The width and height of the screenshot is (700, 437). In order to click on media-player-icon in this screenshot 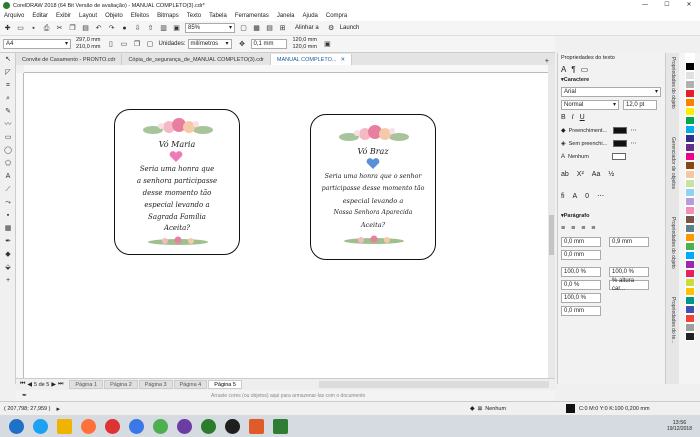, I will do `click(112, 426)`.